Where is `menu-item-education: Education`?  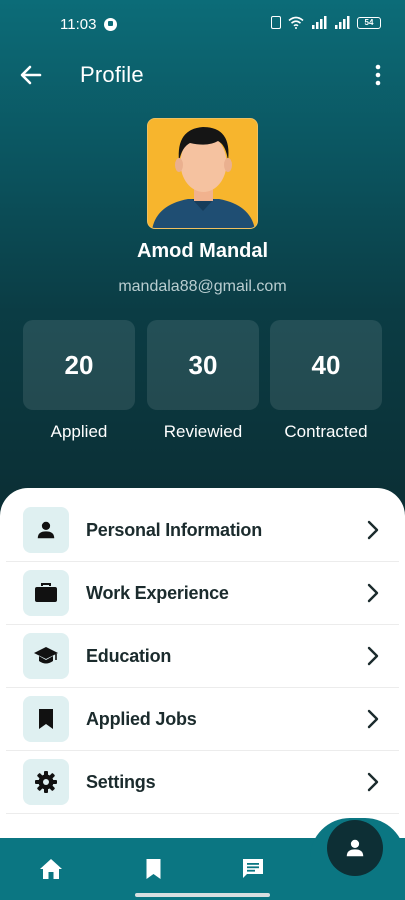 menu-item-education: Education is located at coordinates (202, 656).